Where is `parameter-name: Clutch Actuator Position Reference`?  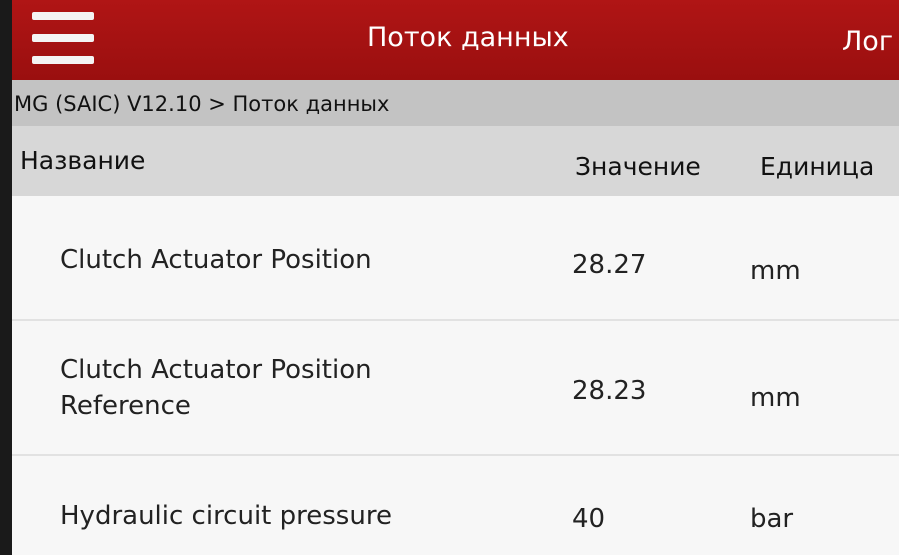
parameter-name: Clutch Actuator Position Reference is located at coordinates (216, 388).